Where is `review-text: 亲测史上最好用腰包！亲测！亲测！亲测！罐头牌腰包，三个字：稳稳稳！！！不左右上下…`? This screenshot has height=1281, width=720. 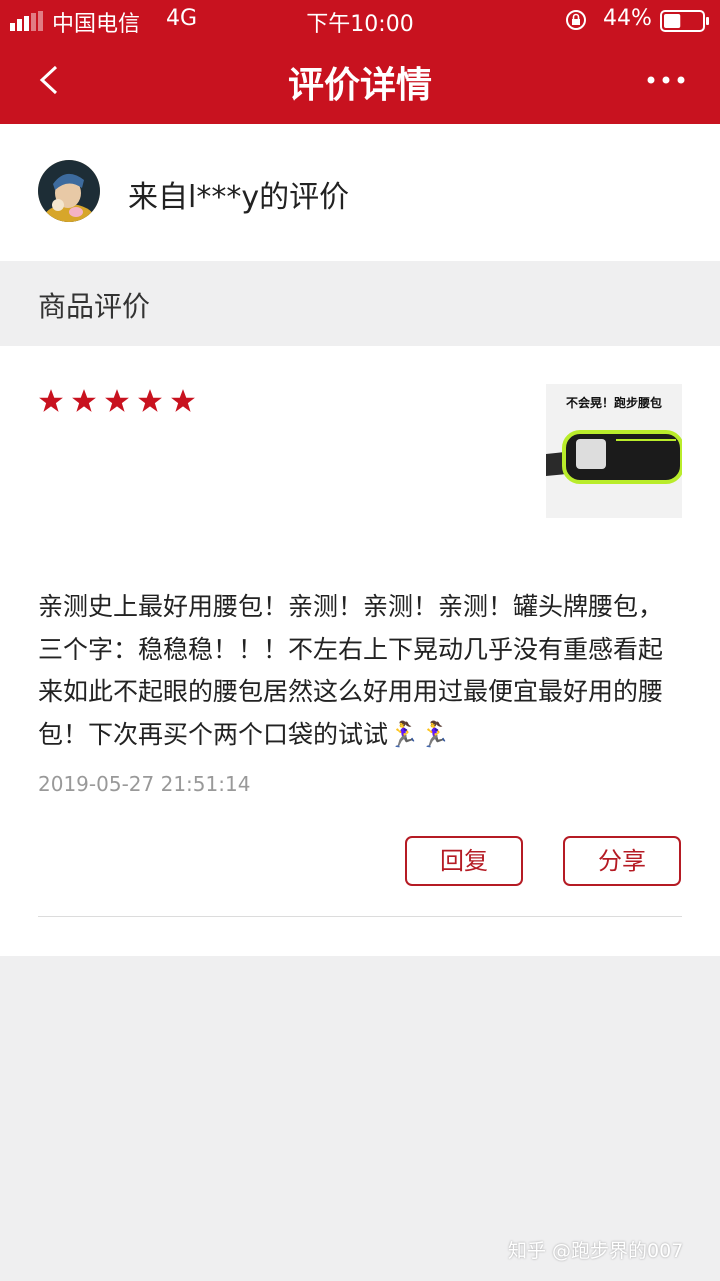
review-text: 亲测史上最好用腰包！亲测！亲测！亲测！罐头牌腰包，三个字：稳稳稳！！！不左右上下… is located at coordinates (351, 670).